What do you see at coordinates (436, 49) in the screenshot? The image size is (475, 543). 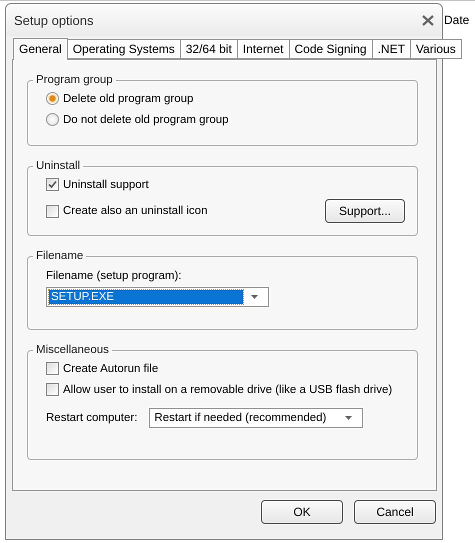 I see `tab: Various` at bounding box center [436, 49].